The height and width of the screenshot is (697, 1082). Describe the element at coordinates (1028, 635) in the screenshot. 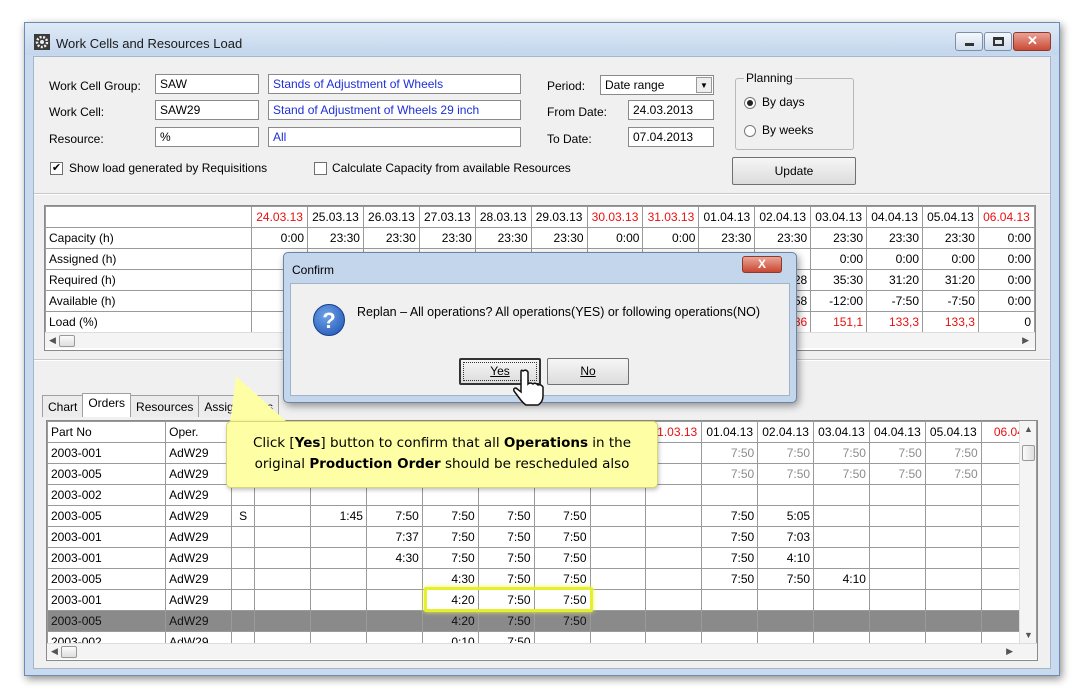

I see `scroll-down-icon: ▼` at that location.